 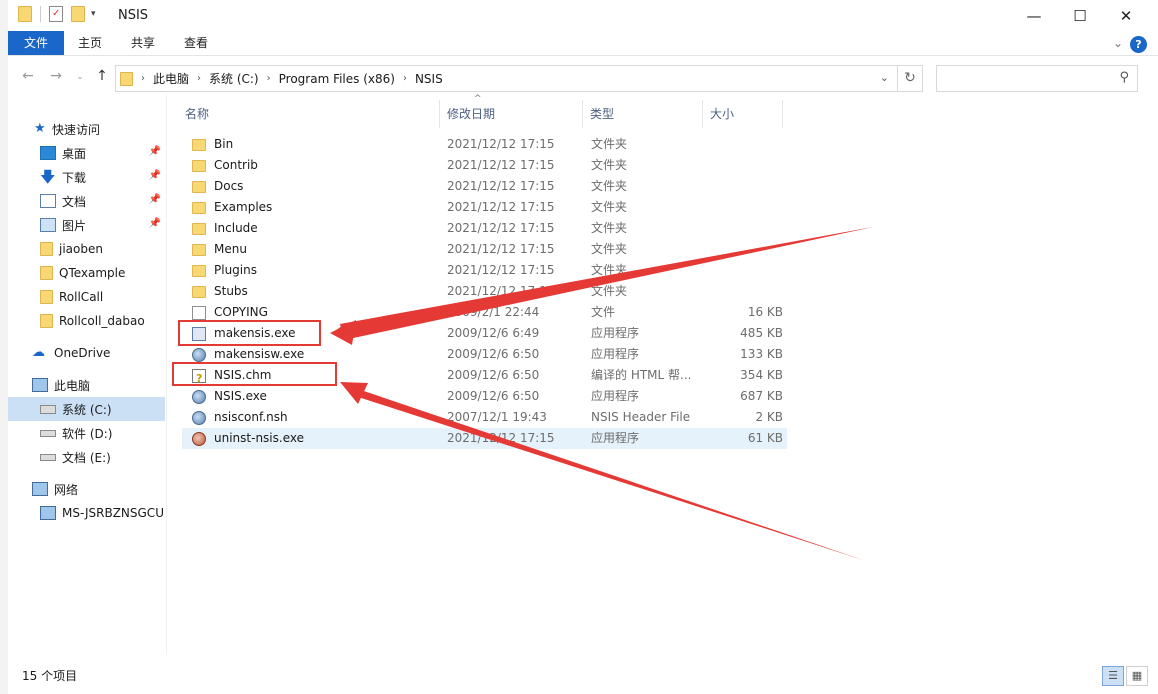 I want to click on breadcrumb-nsis: NSIS, so click(x=429, y=79).